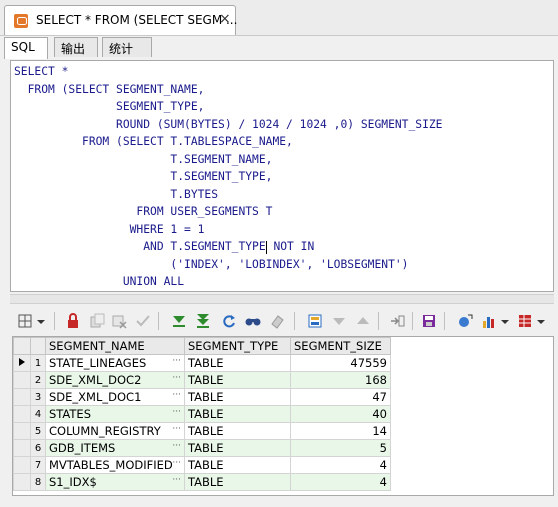  What do you see at coordinates (140, 246) in the screenshot?
I see `sql-line-text: AND T.SEGMENT_TYPE` at bounding box center [140, 246].